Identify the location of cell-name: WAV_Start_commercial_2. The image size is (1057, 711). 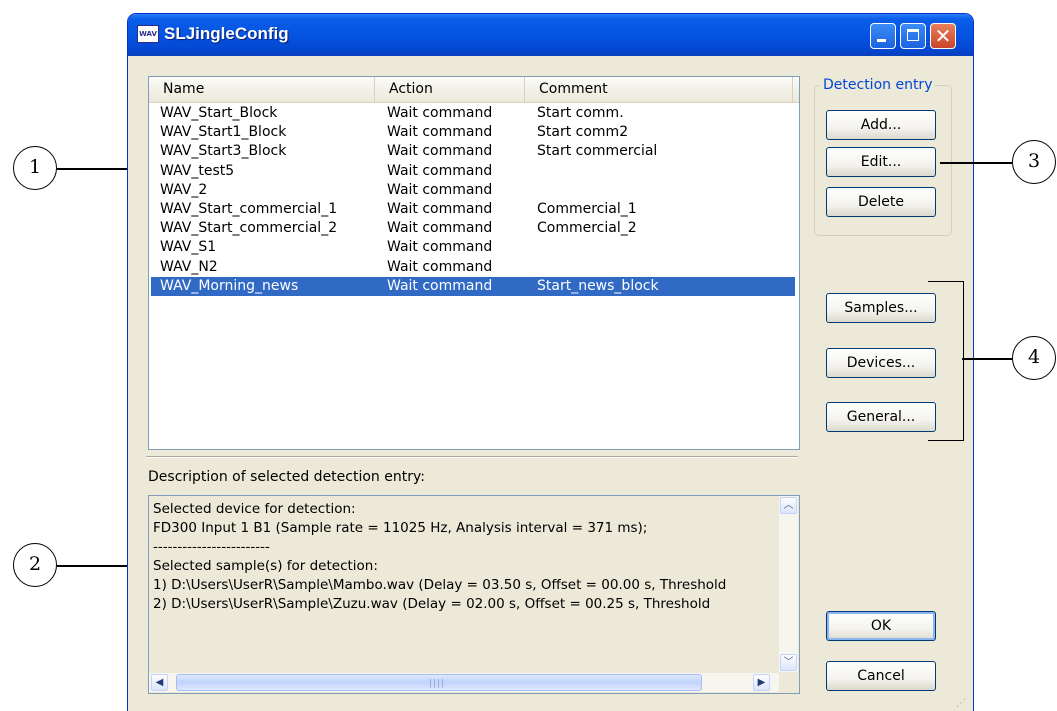
(249, 228).